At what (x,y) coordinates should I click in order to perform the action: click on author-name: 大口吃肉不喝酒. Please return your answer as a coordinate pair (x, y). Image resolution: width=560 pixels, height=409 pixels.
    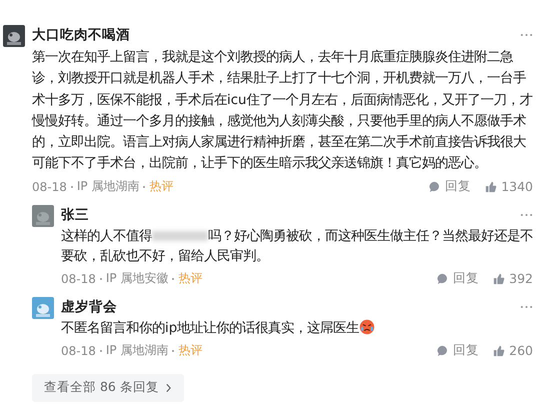
    Looking at the image, I should click on (81, 35).